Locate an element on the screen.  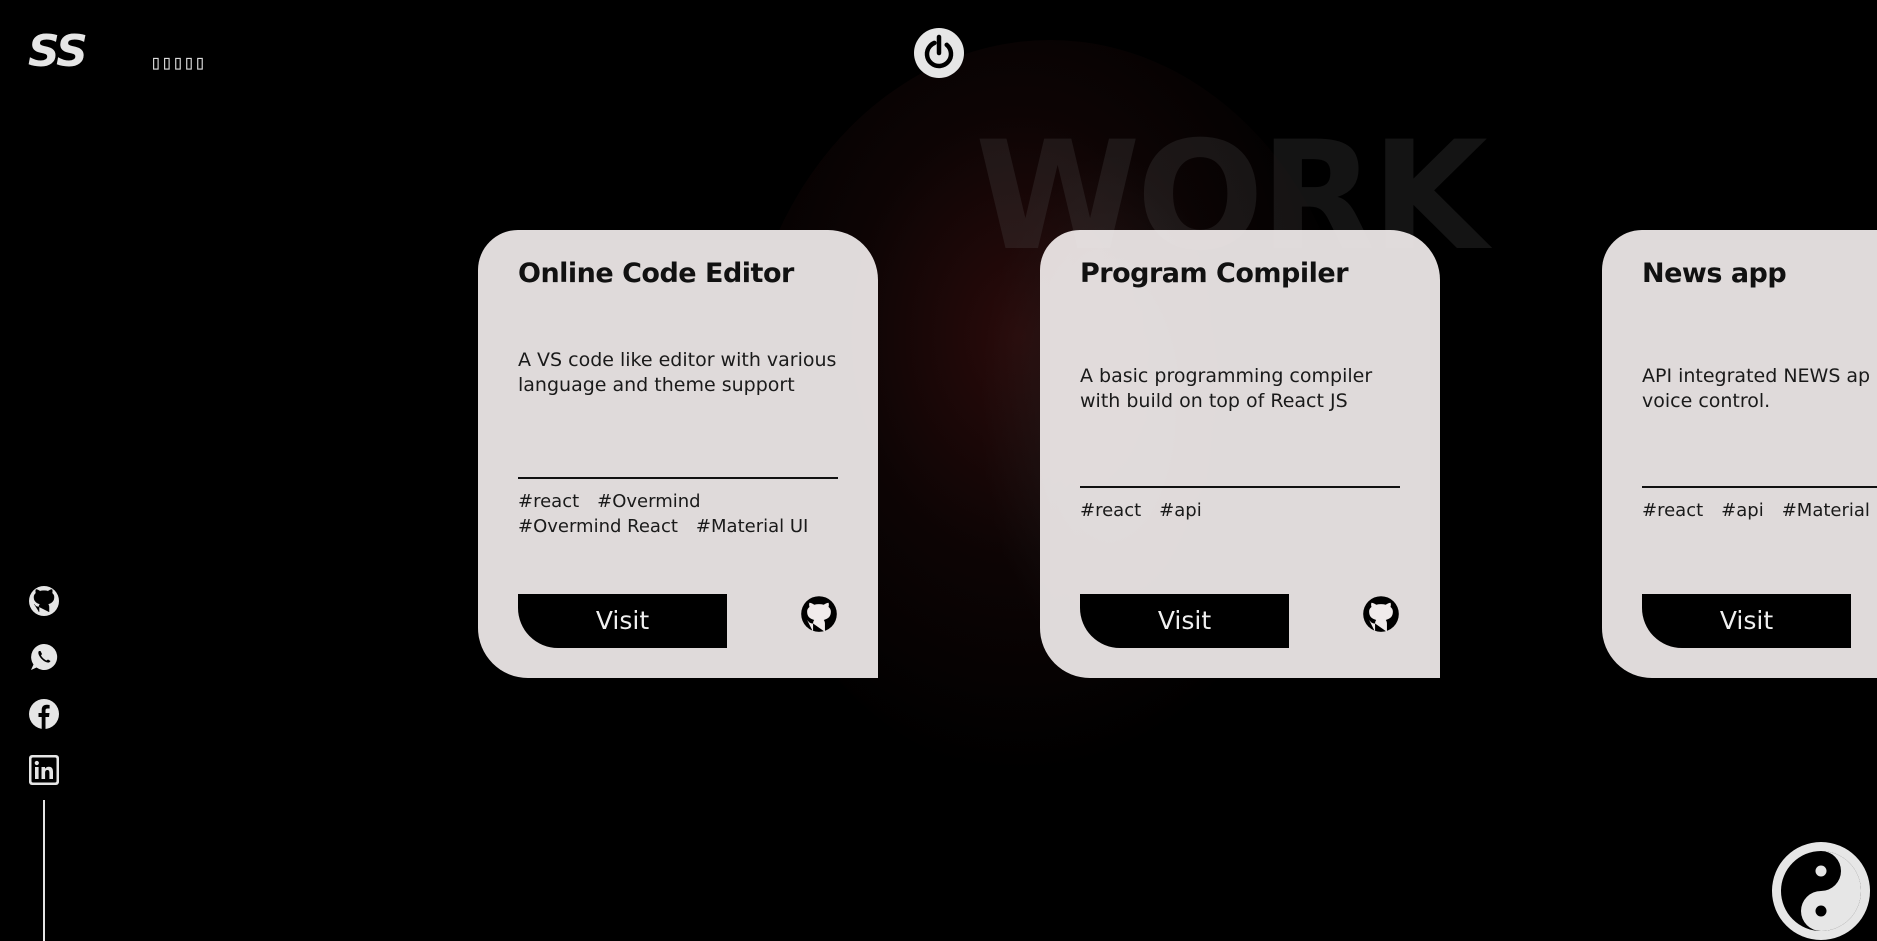
linkedin-icon is located at coordinates (44, 770).